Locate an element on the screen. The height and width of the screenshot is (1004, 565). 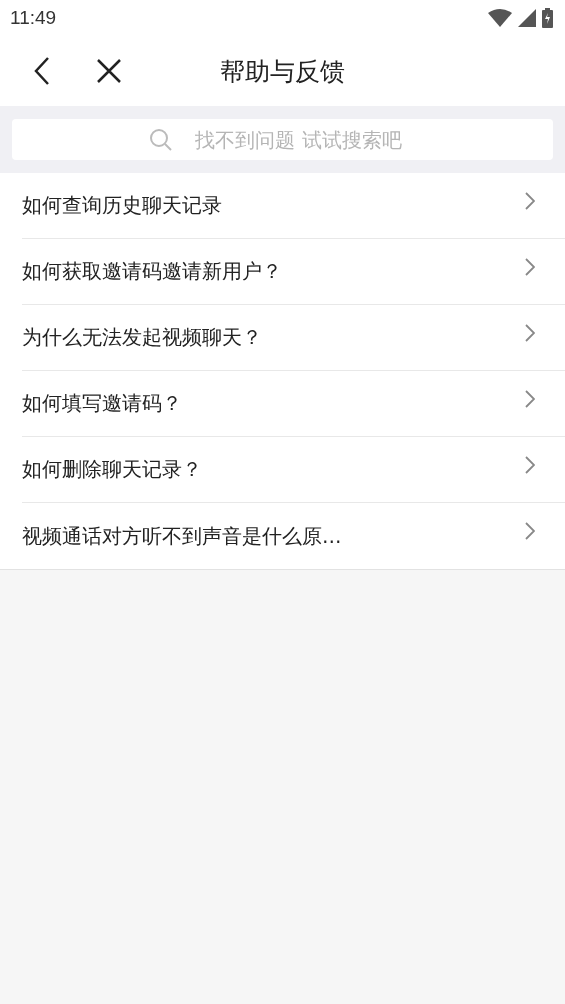
question-item: 如何获取邀请码邀请新用户？ is located at coordinates (293, 272).